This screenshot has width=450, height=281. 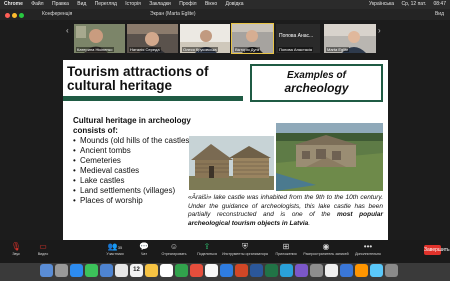 I want to click on app-store-icon, so click(x=346, y=270).